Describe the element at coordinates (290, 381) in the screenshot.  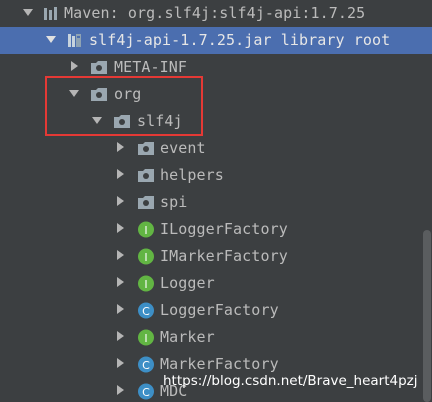
I see `watermark-text: https://blog.csdn.net/Brave_heart4pzj` at that location.